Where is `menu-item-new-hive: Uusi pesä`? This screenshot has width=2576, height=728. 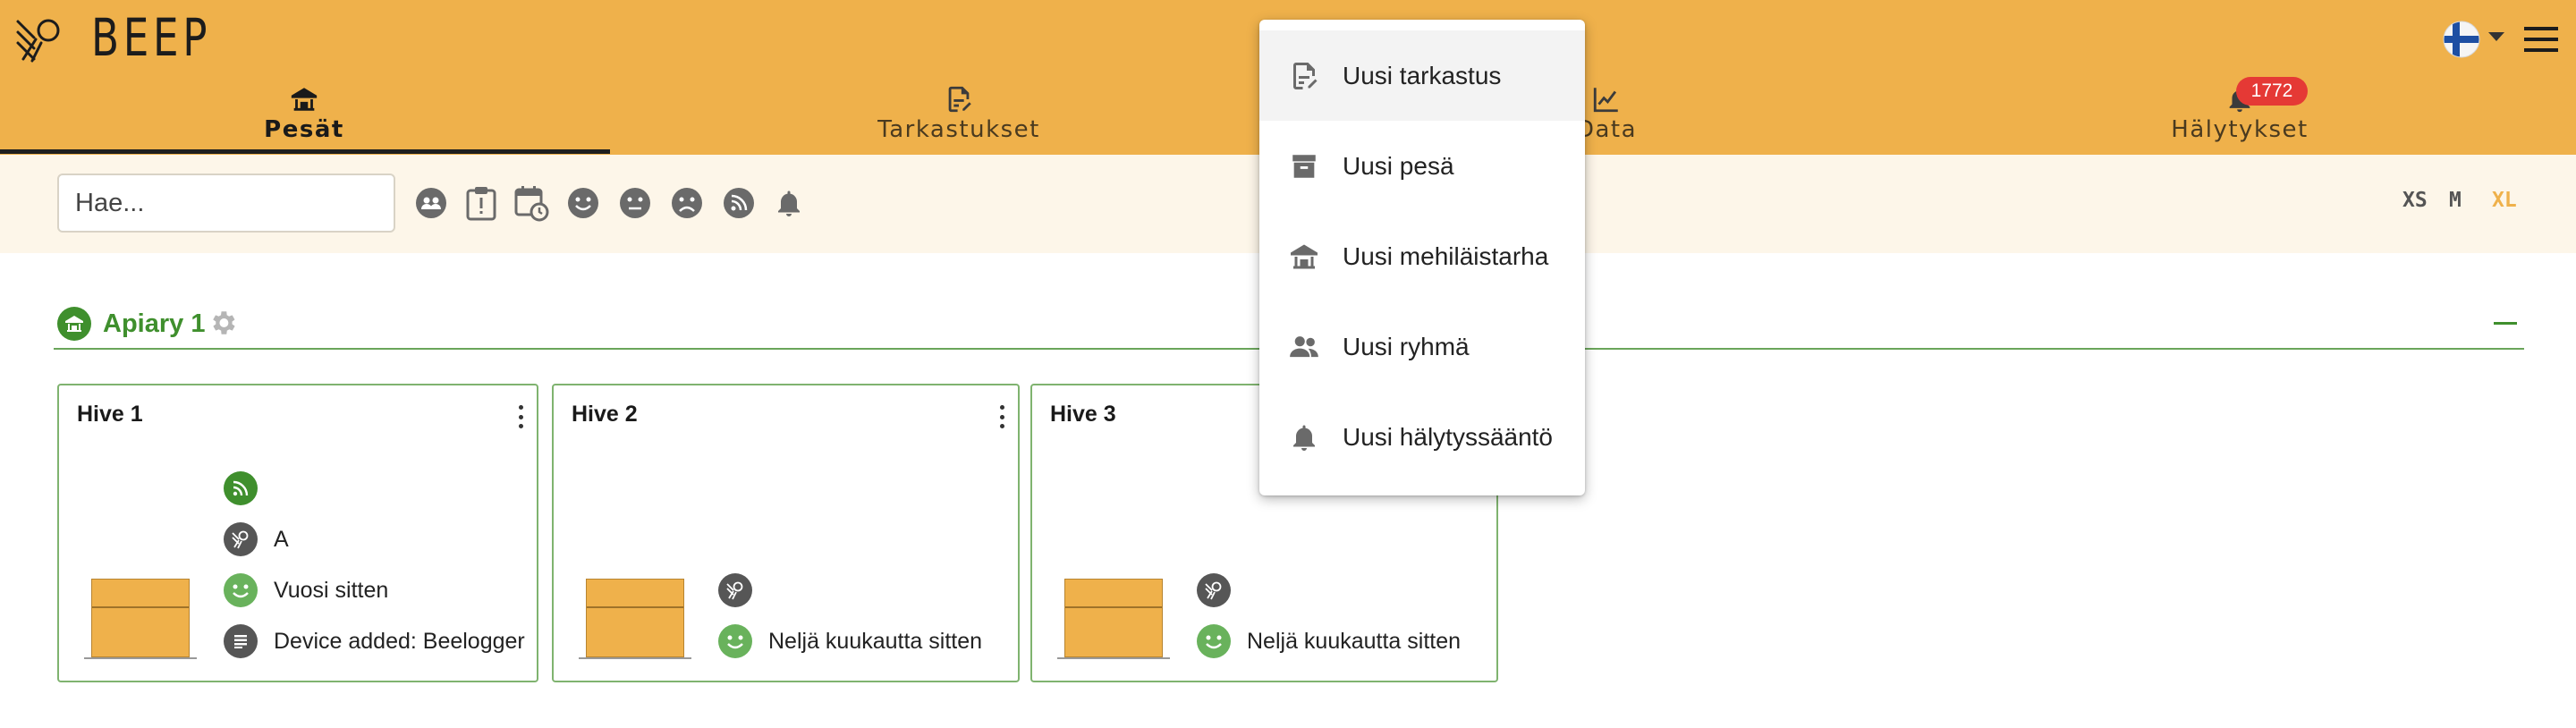 menu-item-new-hive: Uusi pesä is located at coordinates (1422, 166).